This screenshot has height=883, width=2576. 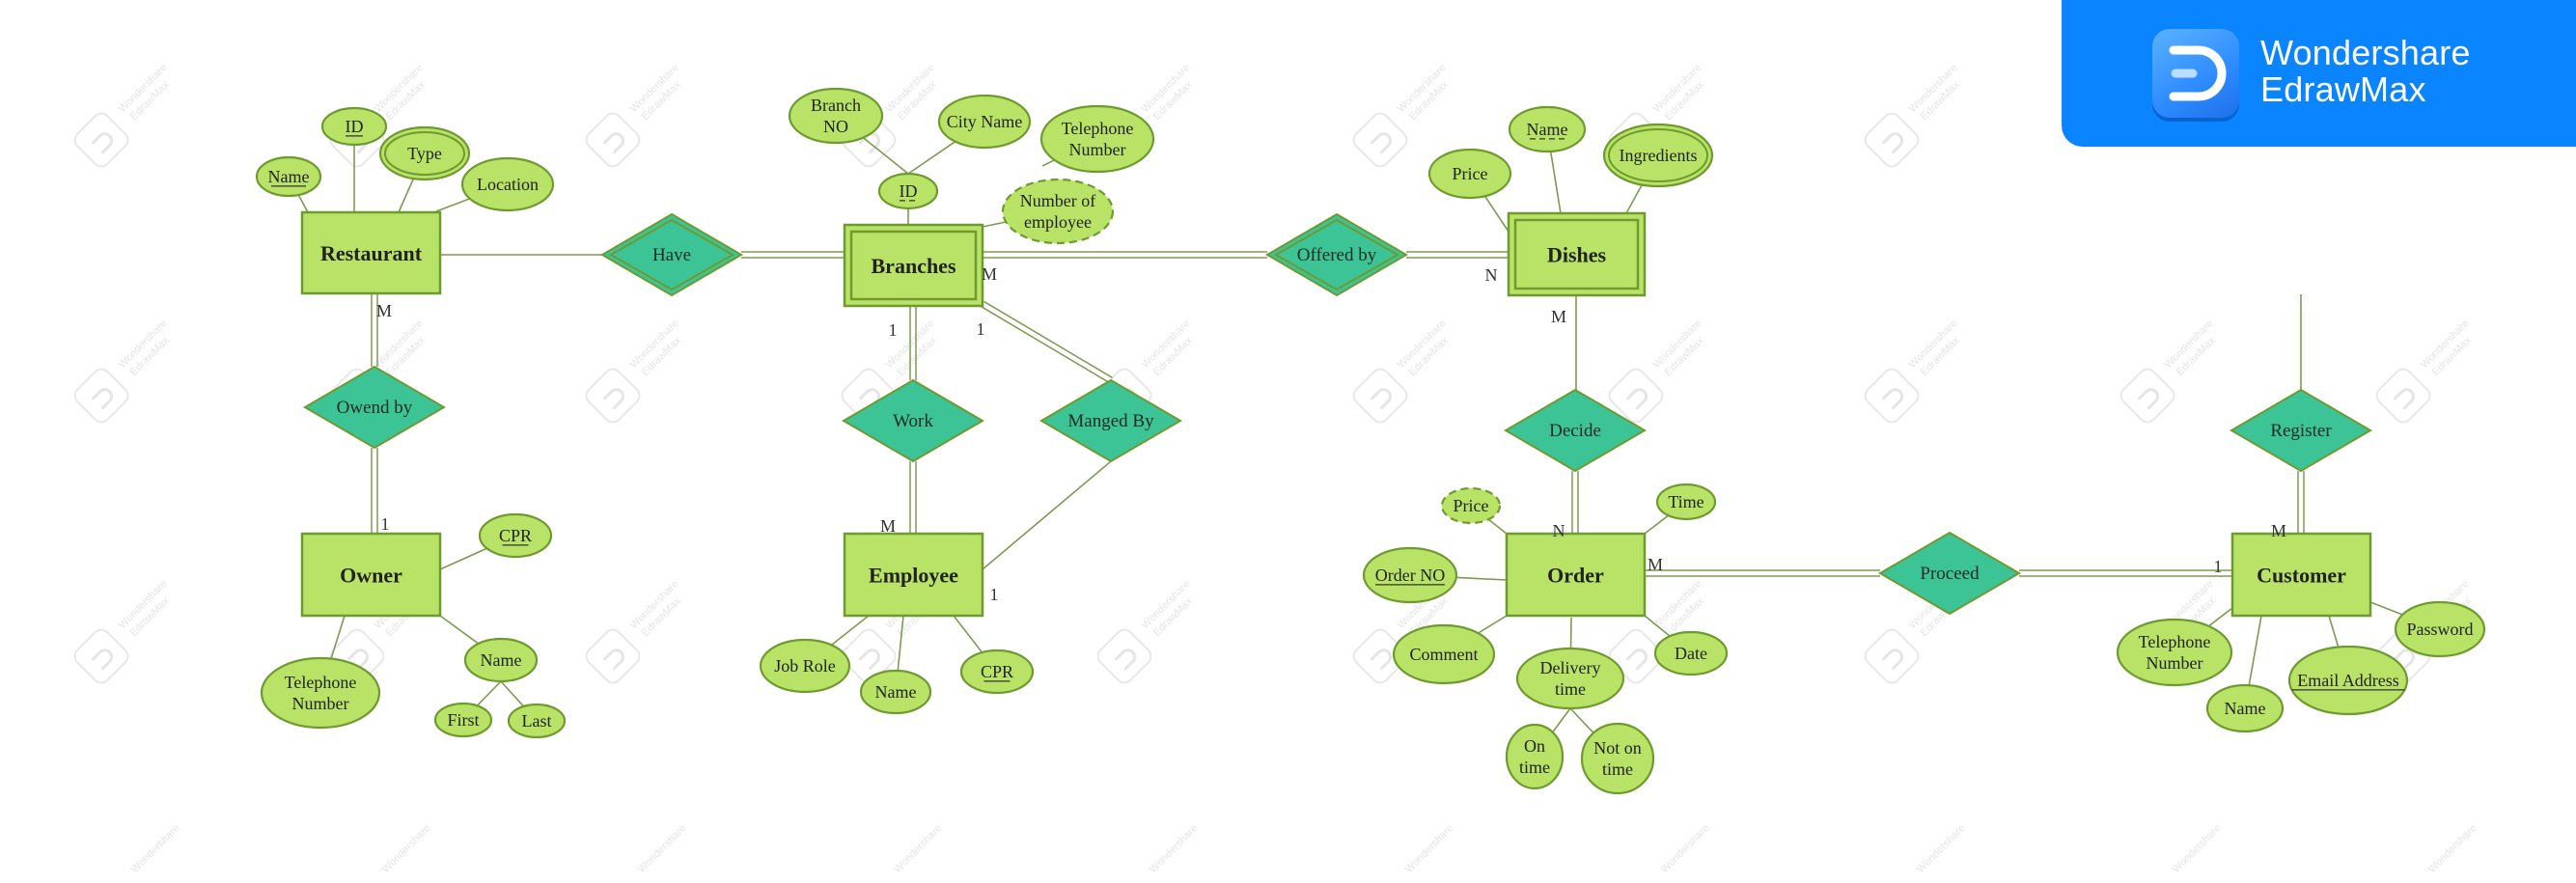 I want to click on attribute-label: Price, so click(x=1470, y=173).